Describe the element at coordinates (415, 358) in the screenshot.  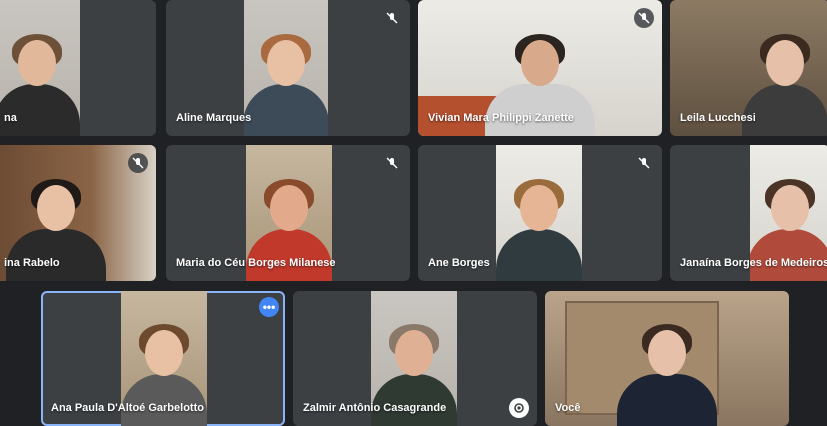
I see `participant-tile: Zalmir Antônio Casagrande` at that location.